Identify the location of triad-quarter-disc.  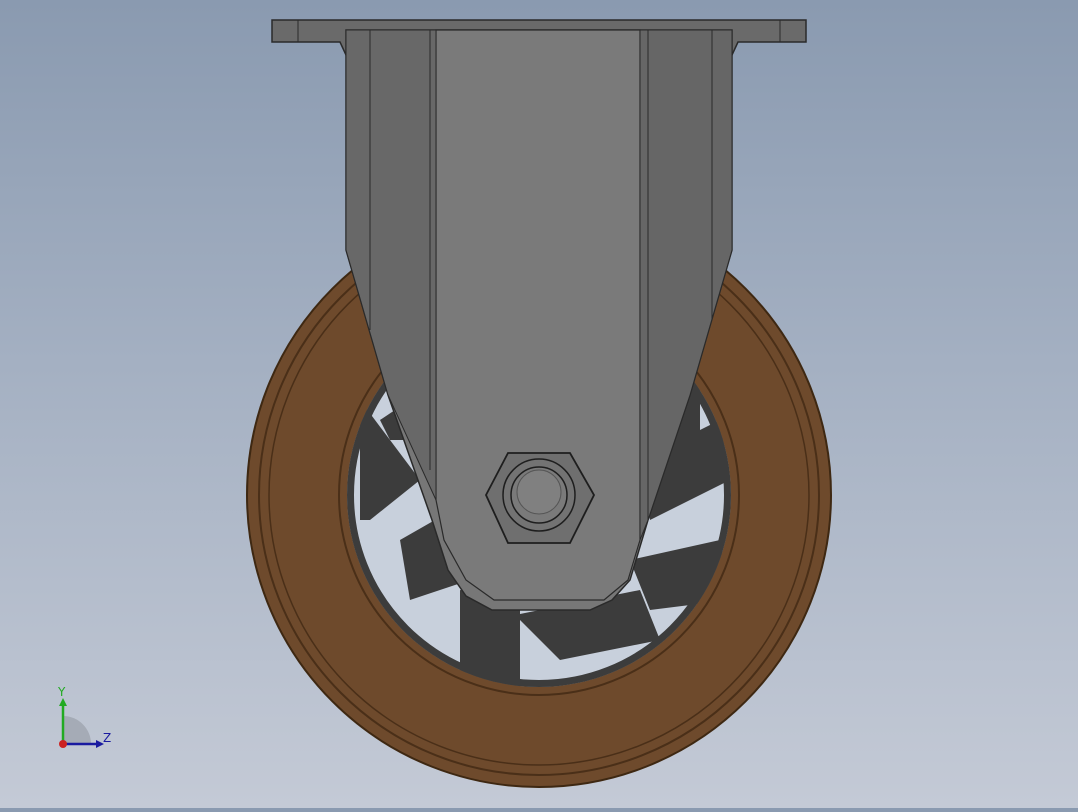
(77, 730).